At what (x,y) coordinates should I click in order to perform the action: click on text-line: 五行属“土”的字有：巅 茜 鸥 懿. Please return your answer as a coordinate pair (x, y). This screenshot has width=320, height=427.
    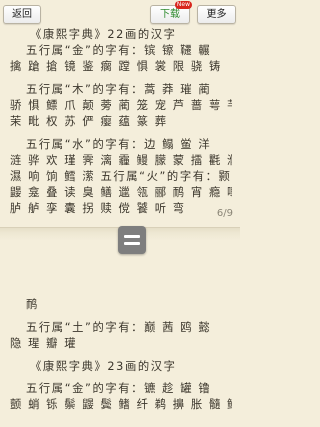
    Looking at the image, I should click on (119, 327).